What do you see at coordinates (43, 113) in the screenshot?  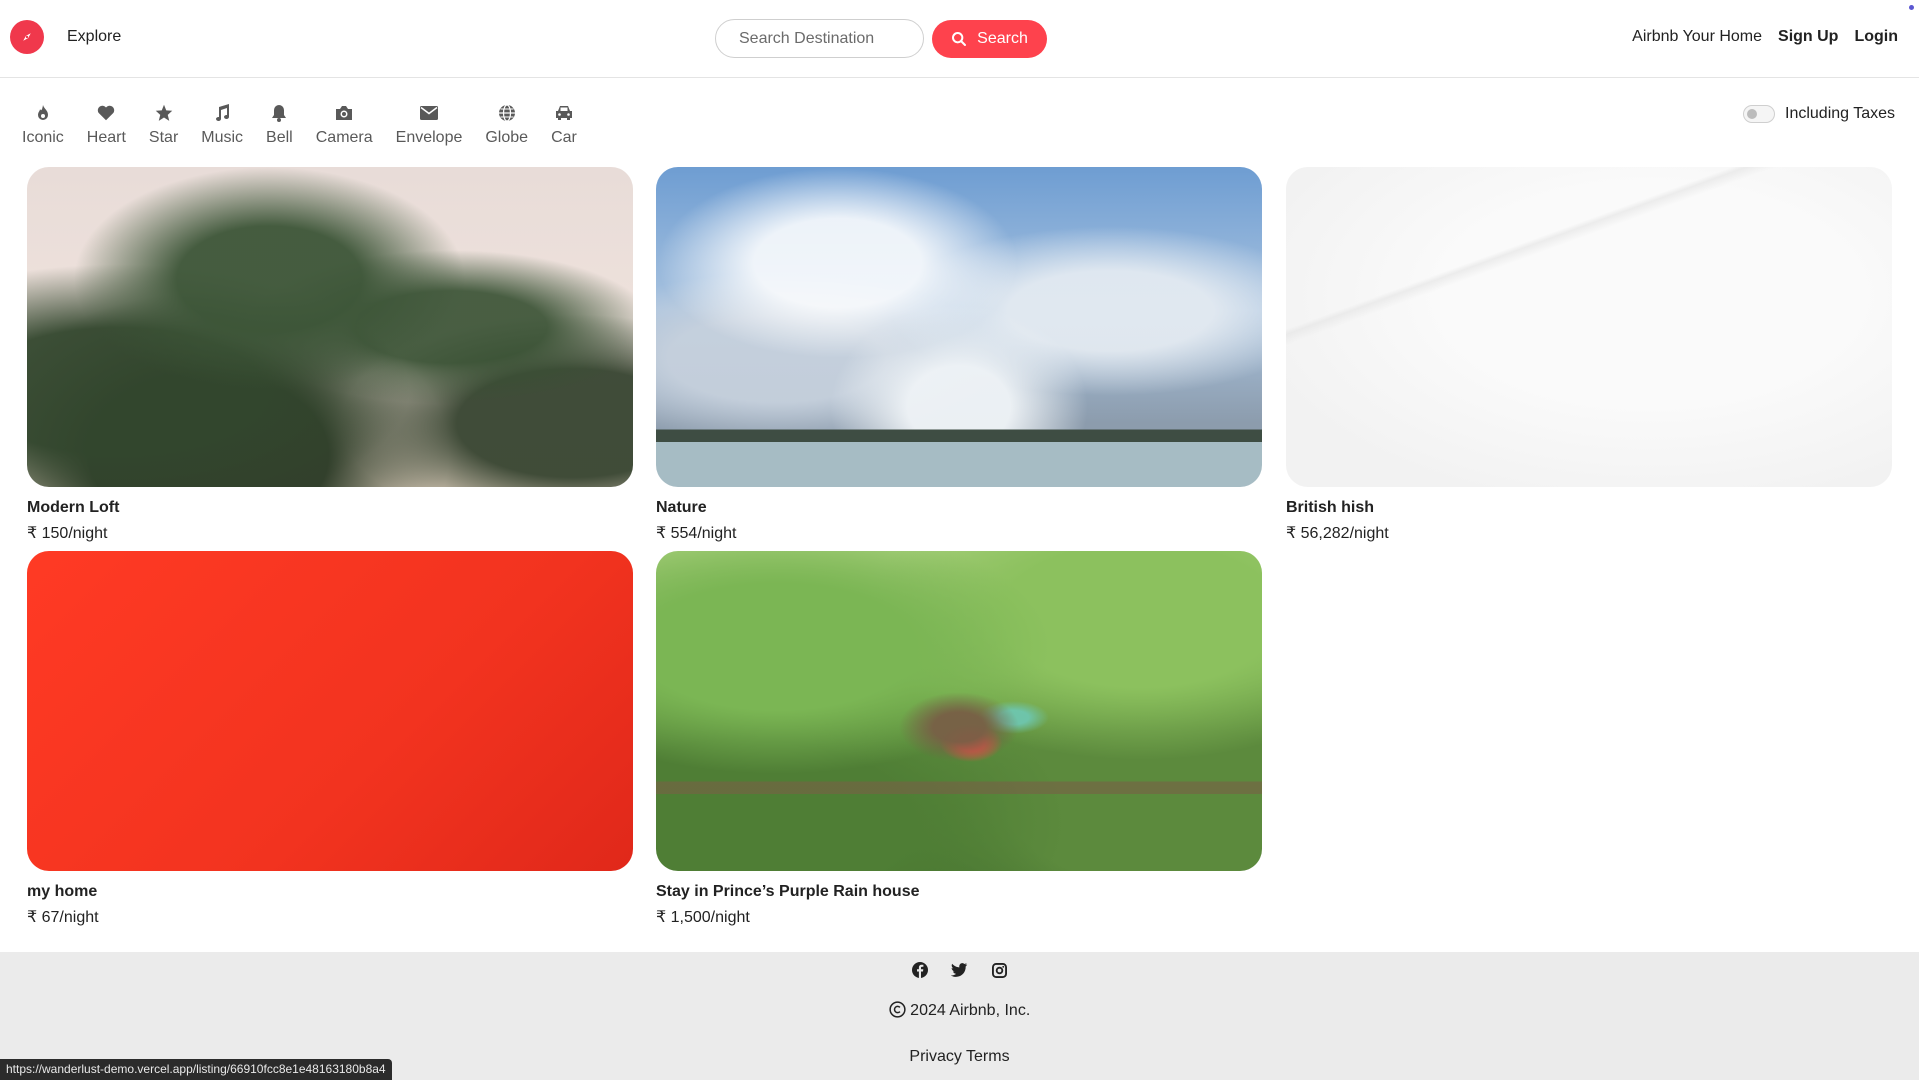 I see `fire-icon` at bounding box center [43, 113].